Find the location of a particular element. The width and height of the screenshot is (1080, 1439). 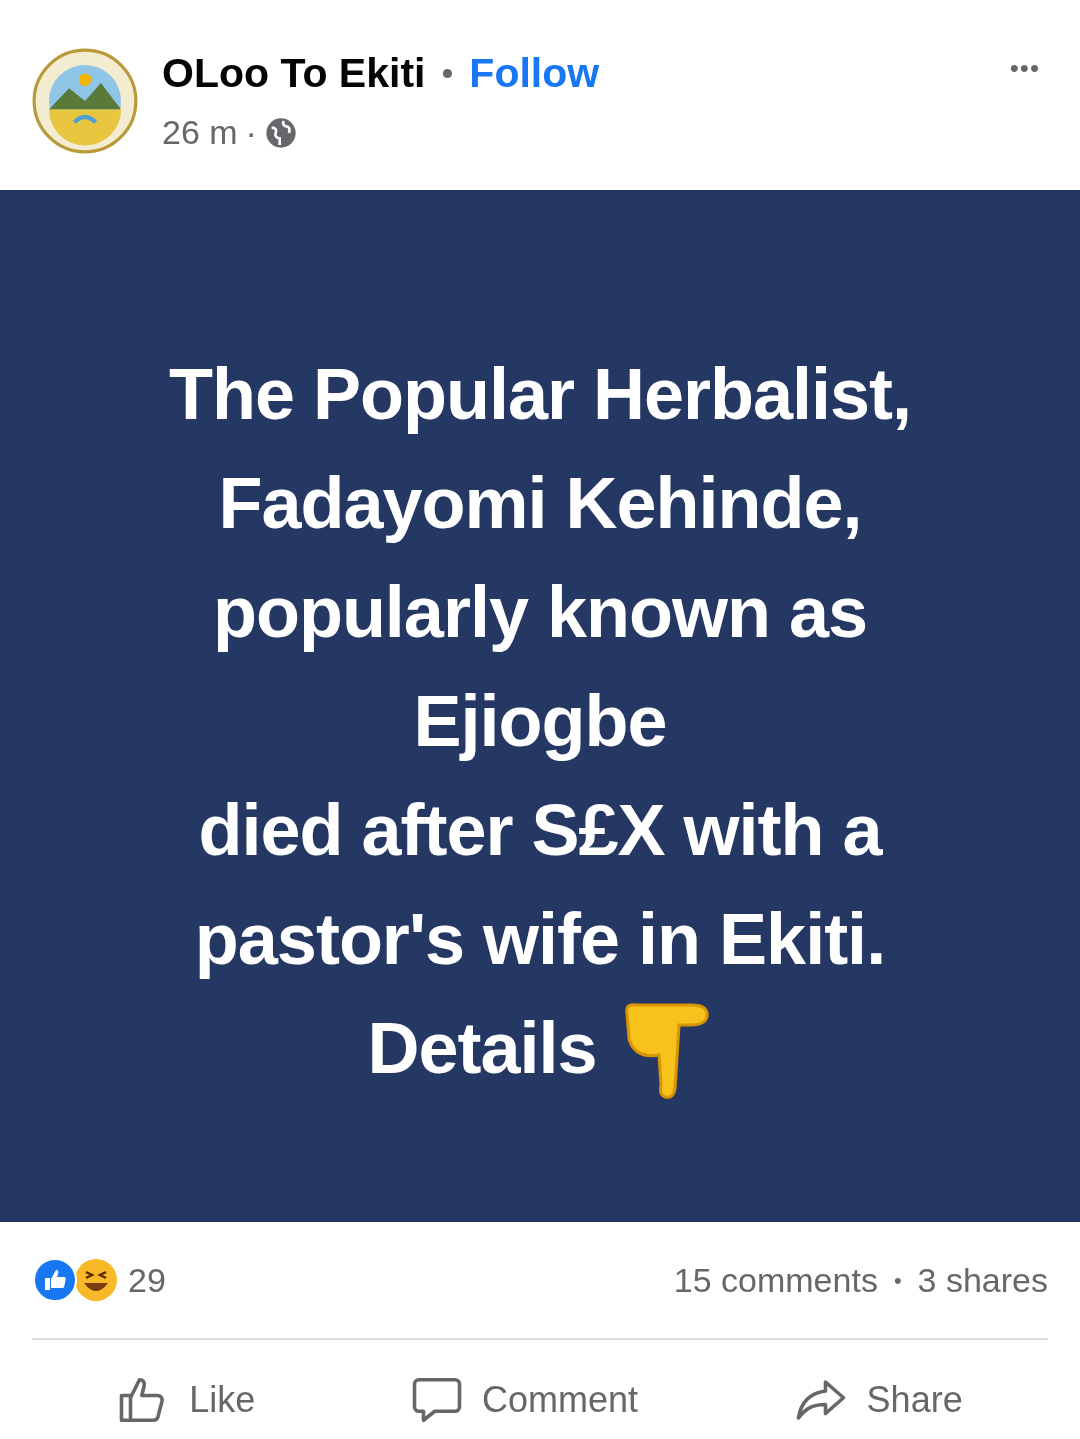

post-time: 26 m is located at coordinates (200, 132).